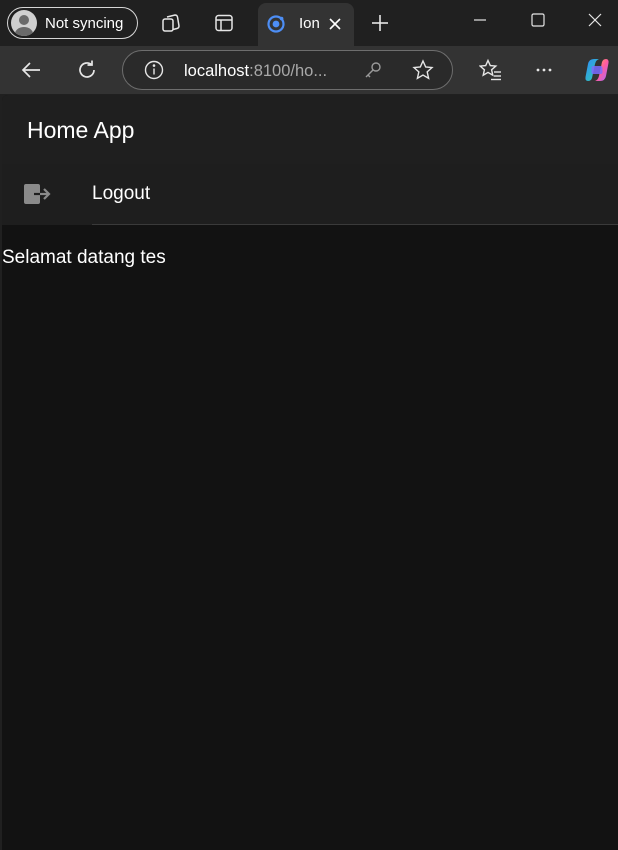  What do you see at coordinates (335, 26) in the screenshot?
I see `close-tab-icon` at bounding box center [335, 26].